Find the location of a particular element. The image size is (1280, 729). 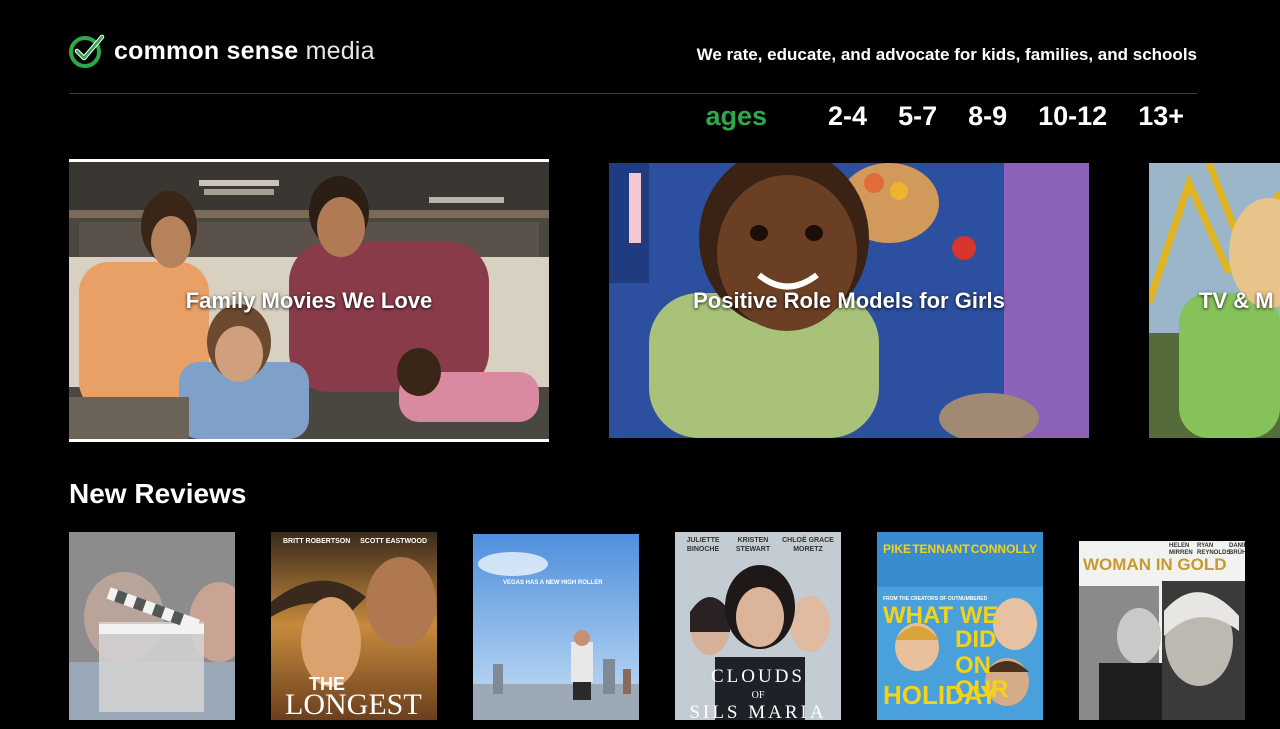

logo: common sense media is located at coordinates (221, 51).